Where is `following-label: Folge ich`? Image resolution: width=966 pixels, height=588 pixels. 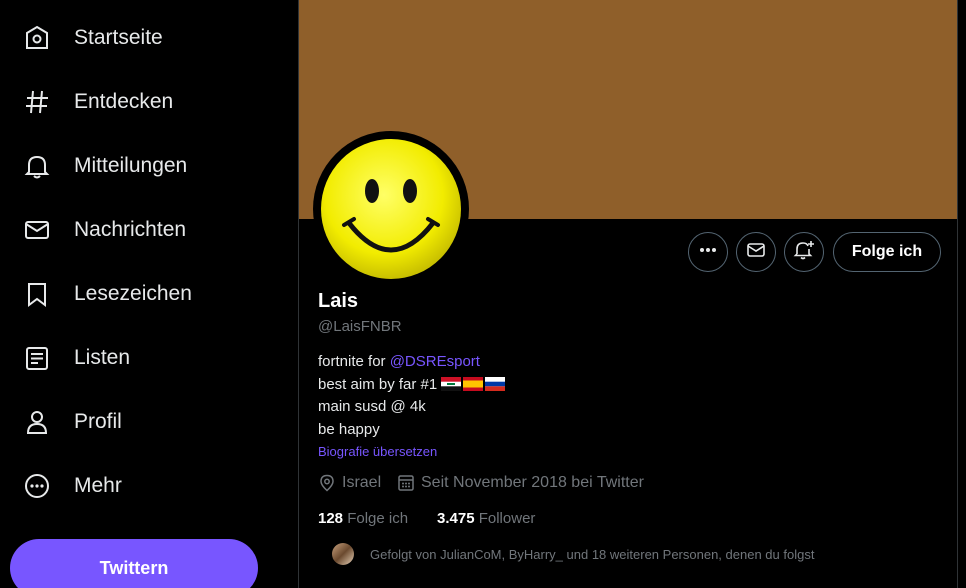 following-label: Folge ich is located at coordinates (378, 518).